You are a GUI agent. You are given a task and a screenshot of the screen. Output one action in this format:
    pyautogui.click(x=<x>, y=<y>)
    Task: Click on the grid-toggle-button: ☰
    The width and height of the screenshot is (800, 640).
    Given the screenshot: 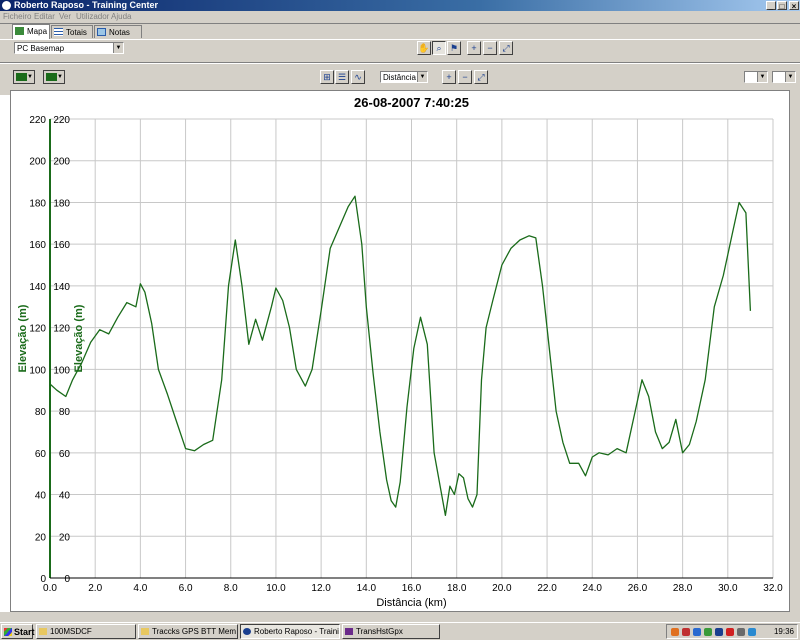 What is the action you would take?
    pyautogui.click(x=342, y=77)
    